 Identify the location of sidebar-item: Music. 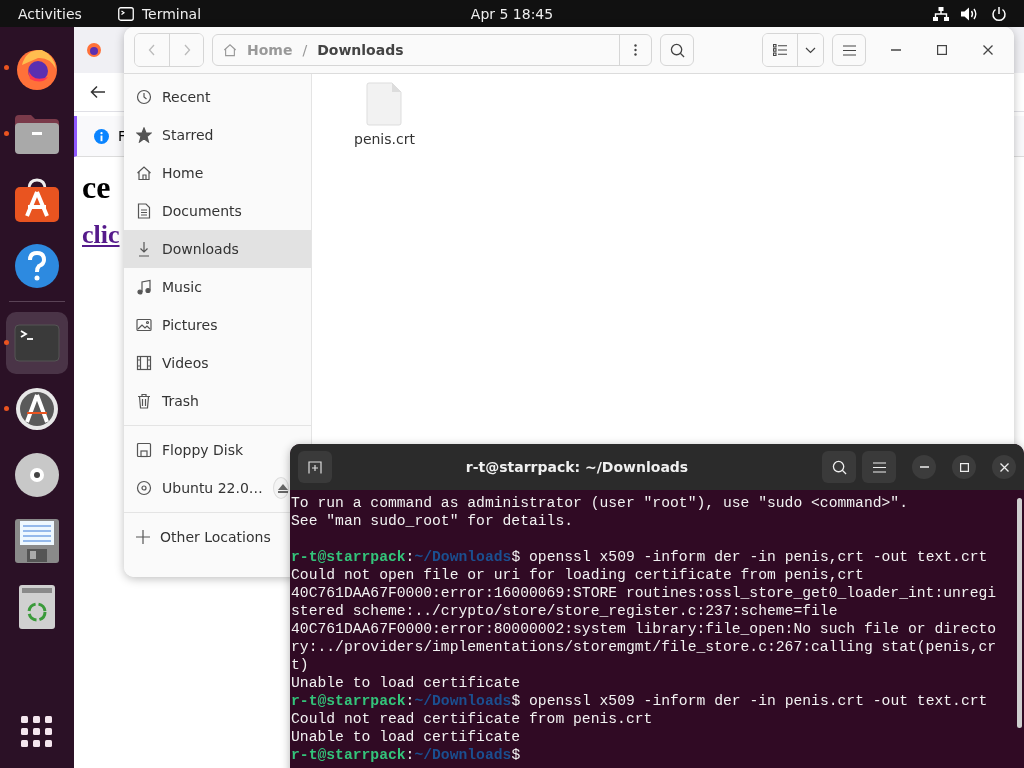
(217, 287).